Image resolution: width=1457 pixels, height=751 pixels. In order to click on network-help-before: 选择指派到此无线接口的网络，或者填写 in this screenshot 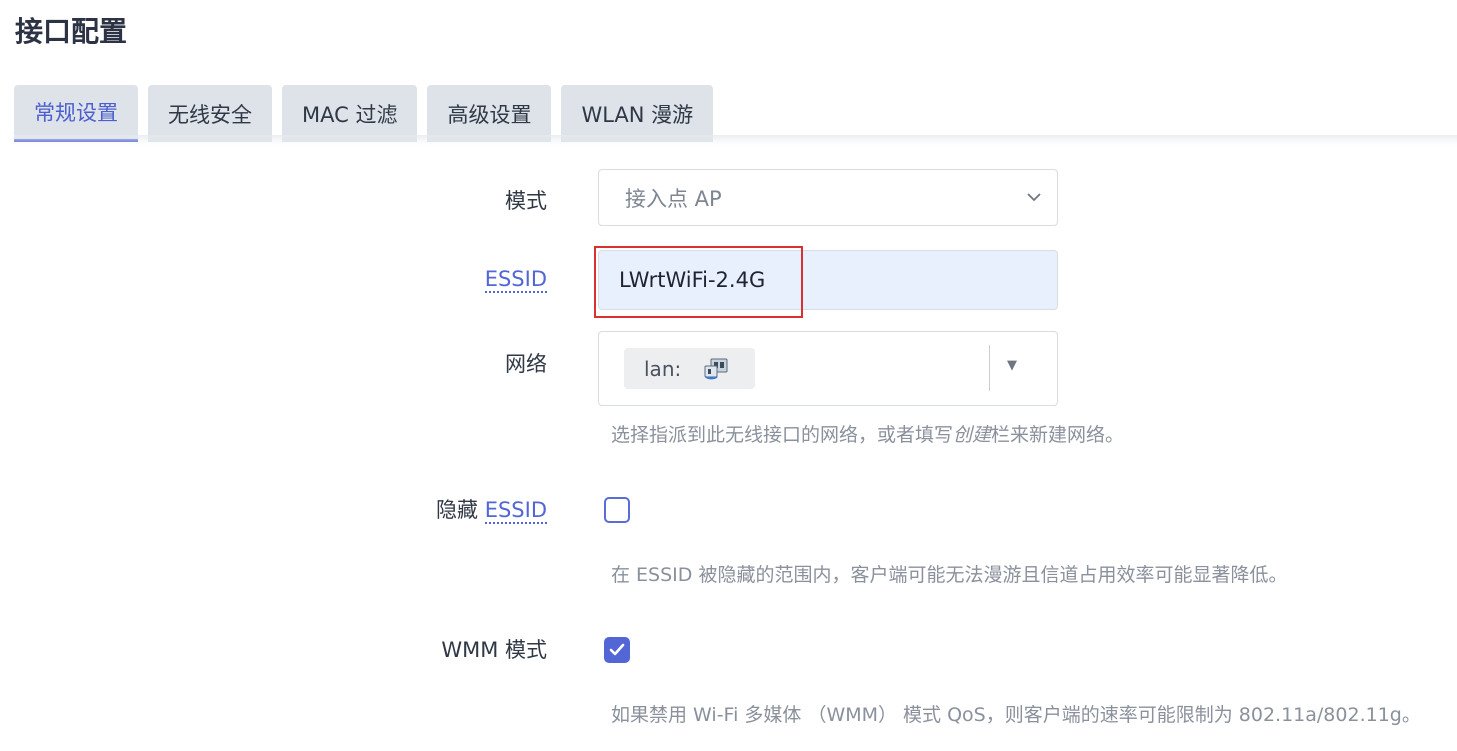, I will do `click(782, 435)`.